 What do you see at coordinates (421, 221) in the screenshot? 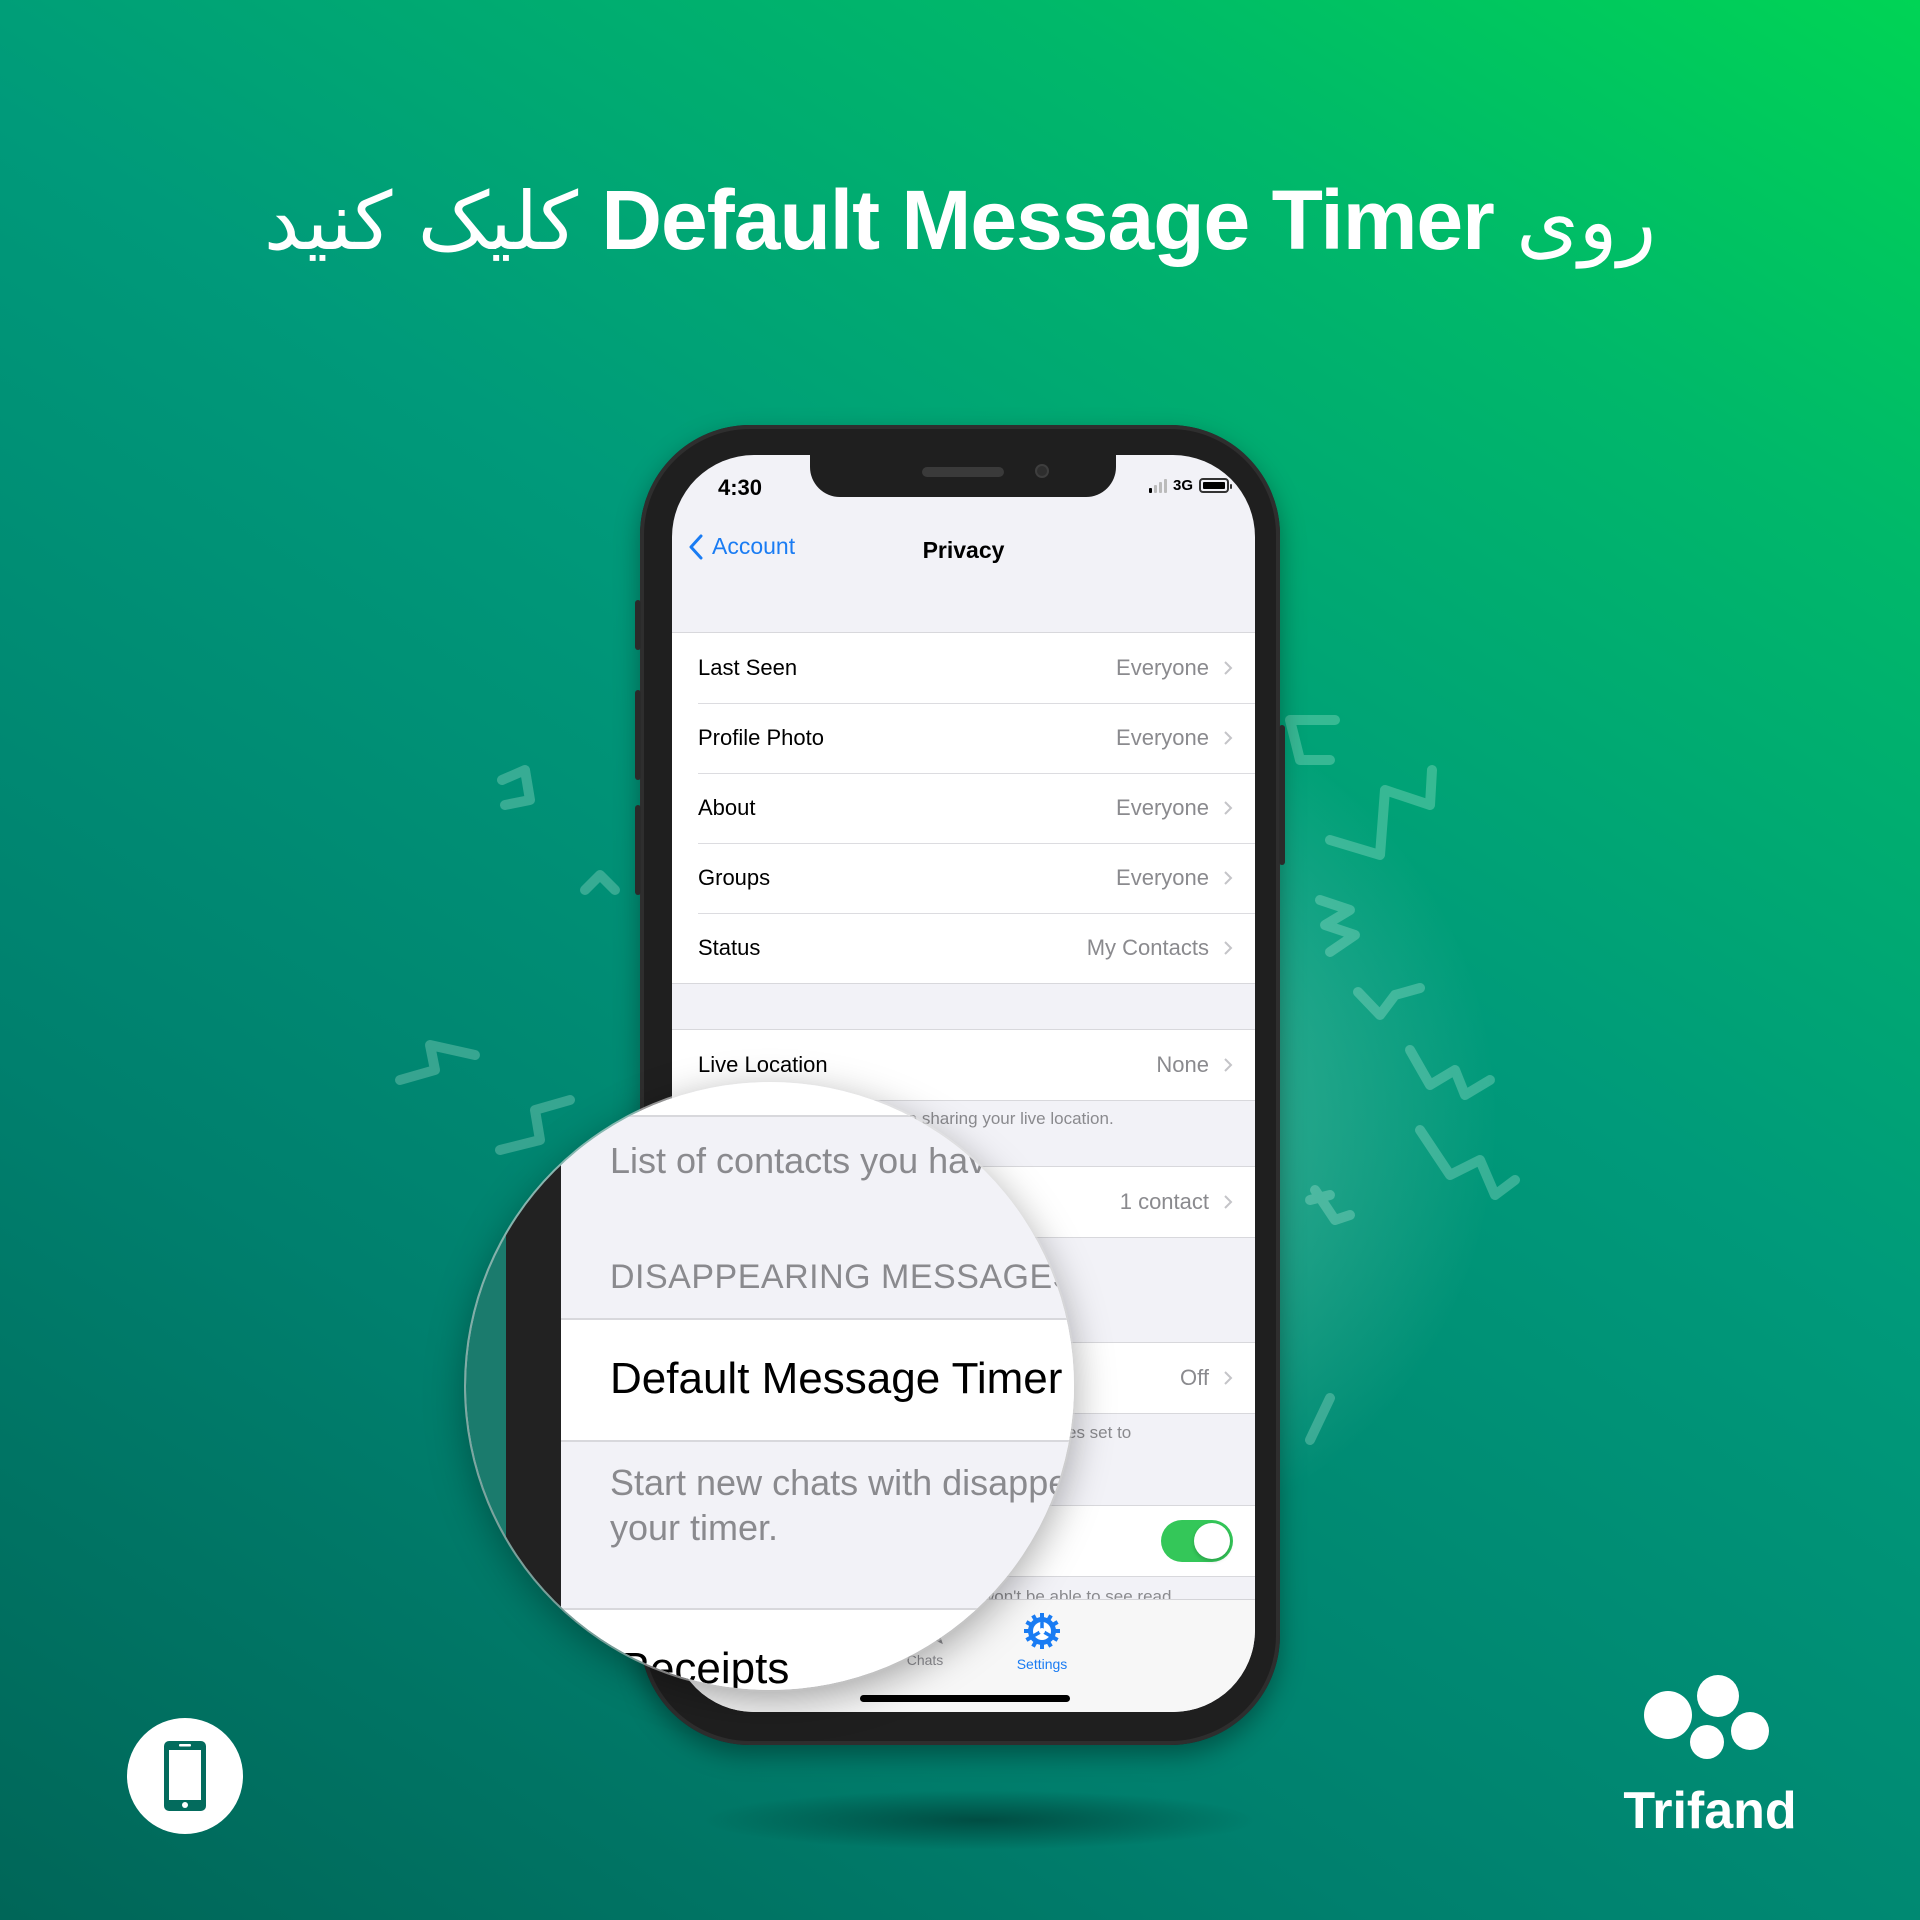
I see `headline-suffix-fa: کلیک کنید` at bounding box center [421, 221].